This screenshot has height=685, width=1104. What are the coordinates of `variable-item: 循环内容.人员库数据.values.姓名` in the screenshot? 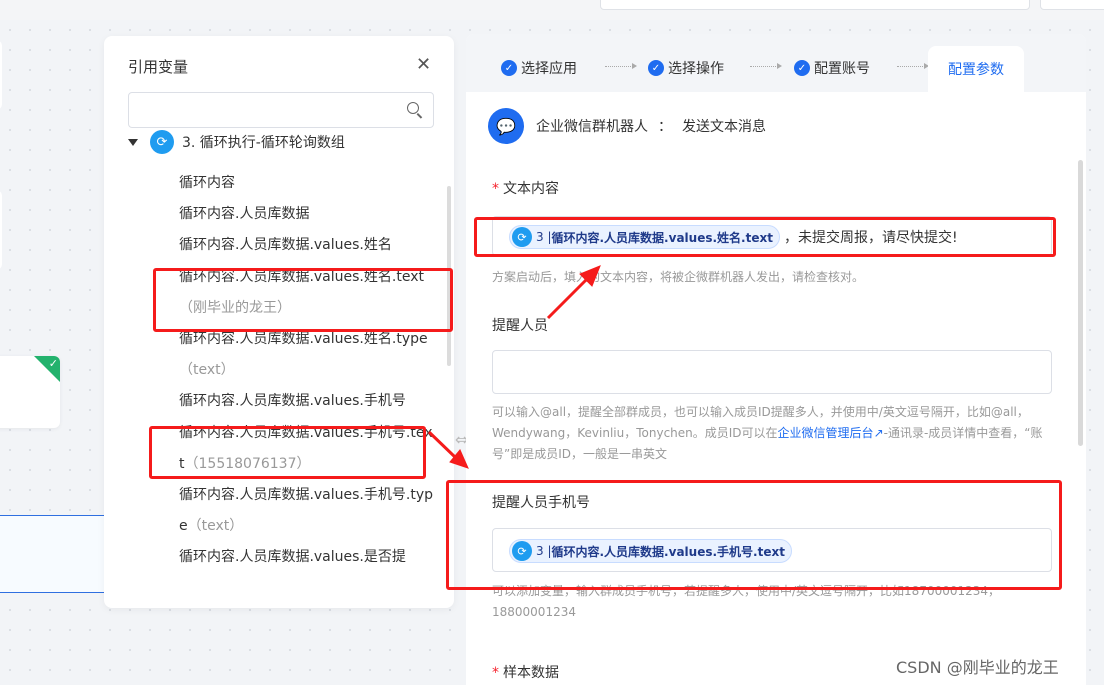 It's located at (306, 245).